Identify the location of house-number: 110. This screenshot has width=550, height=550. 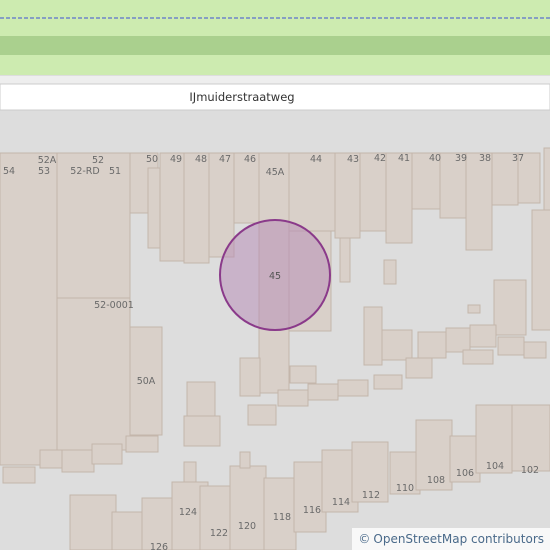
(405, 488).